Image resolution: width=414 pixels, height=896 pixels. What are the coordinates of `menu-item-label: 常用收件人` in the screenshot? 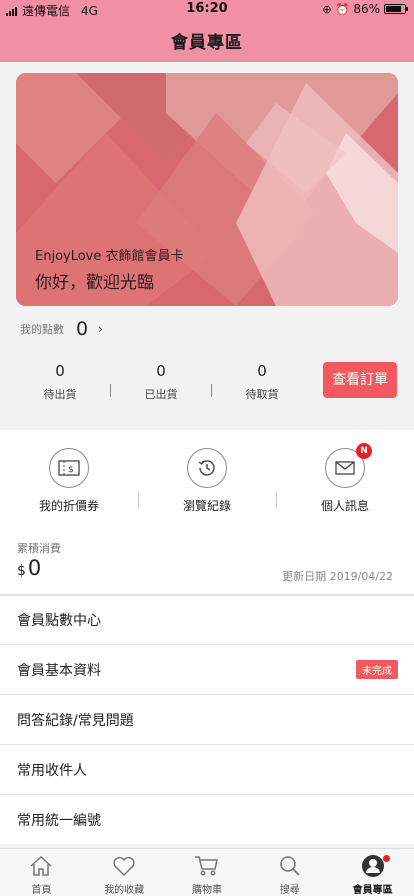 It's located at (52, 770).